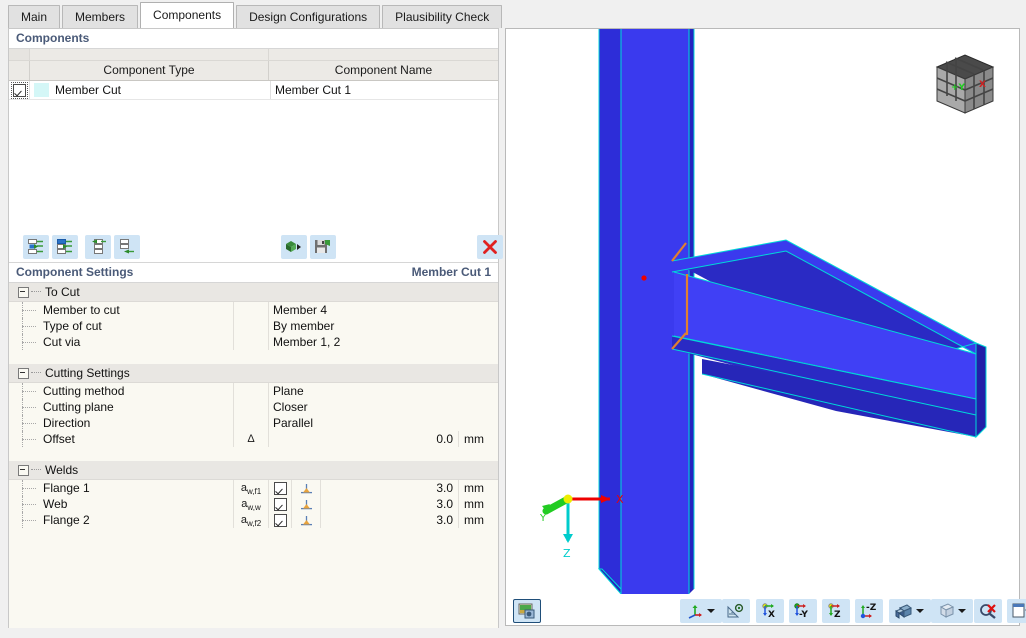  What do you see at coordinates (567, 553) in the screenshot?
I see `axis-z-label: Z` at bounding box center [567, 553].